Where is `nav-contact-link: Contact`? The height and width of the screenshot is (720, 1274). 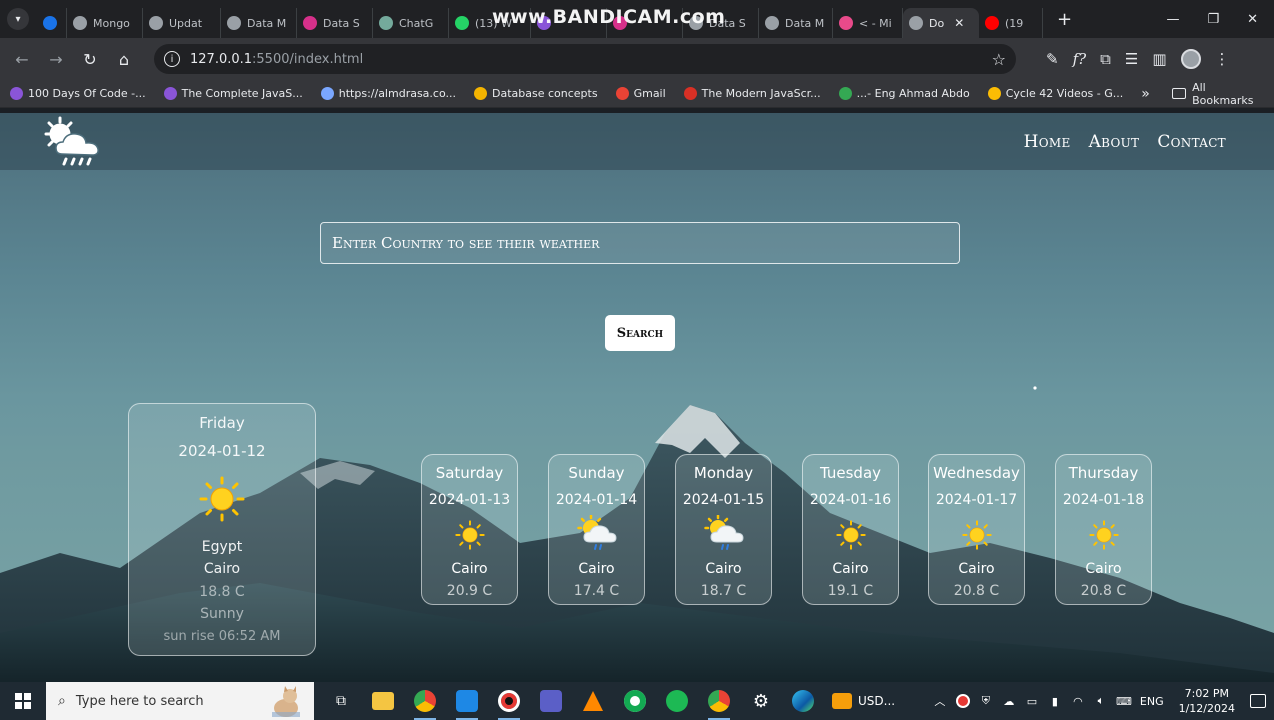 nav-contact-link: Contact is located at coordinates (1191, 142).